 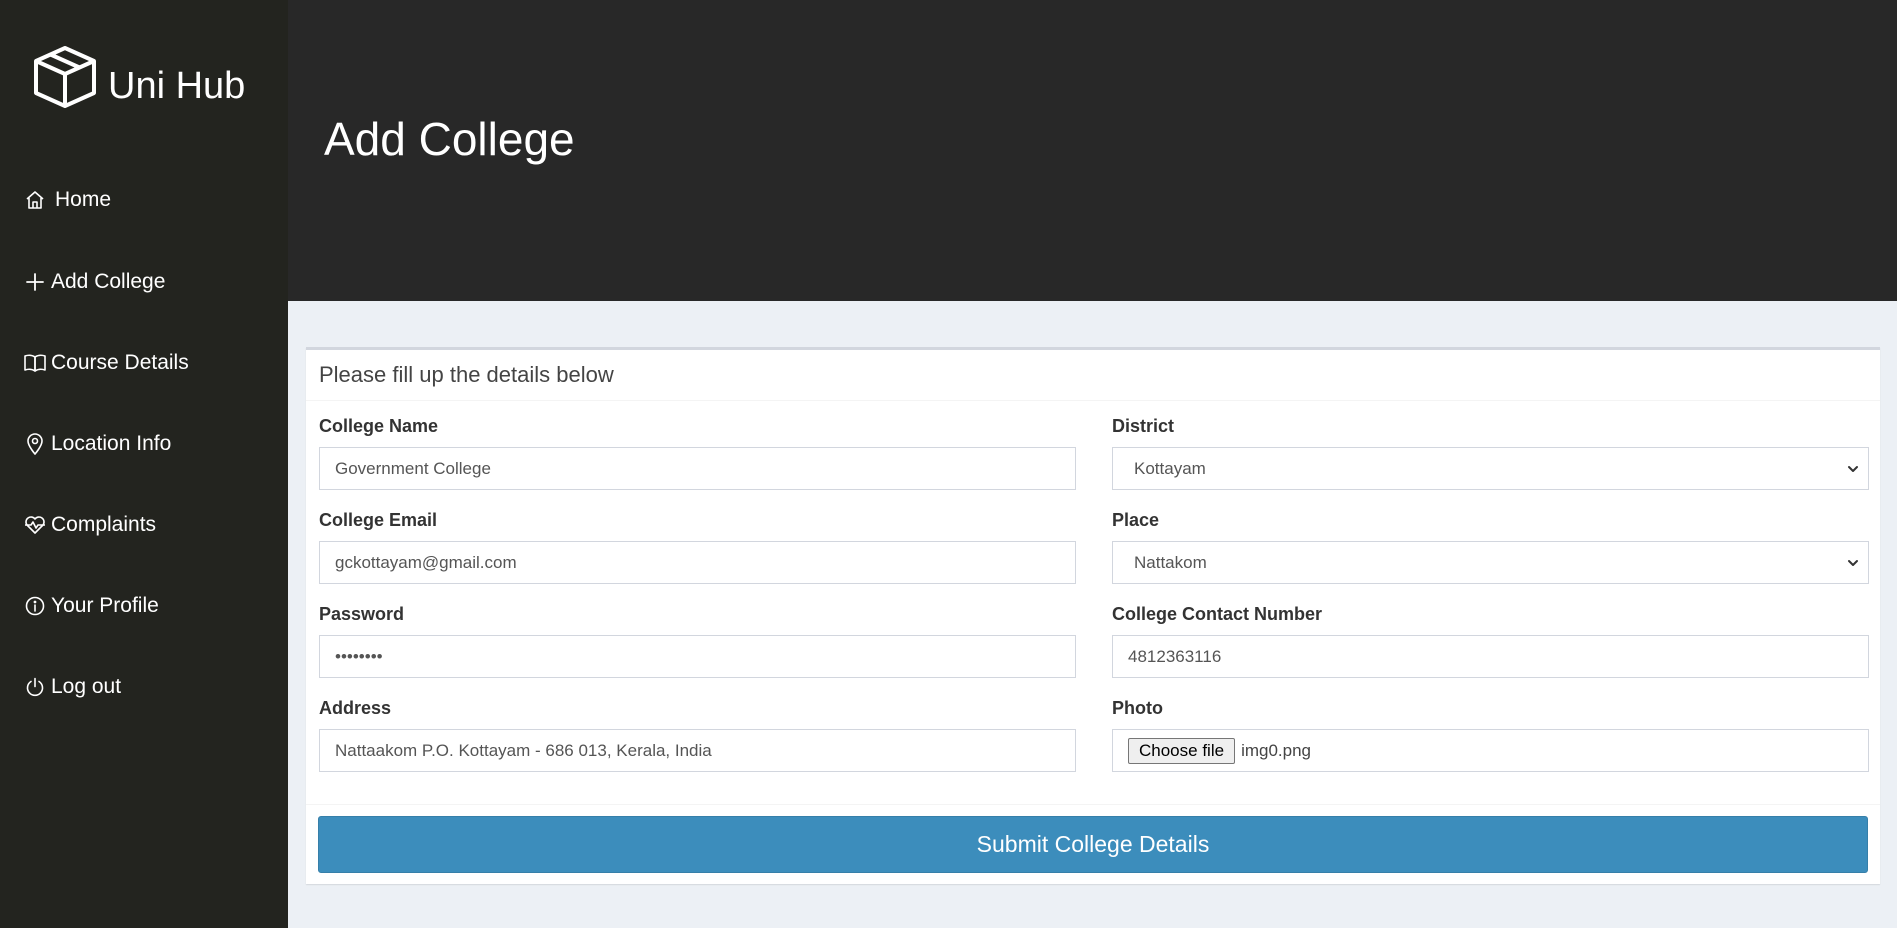 What do you see at coordinates (65, 77) in the screenshot?
I see `box-icon` at bounding box center [65, 77].